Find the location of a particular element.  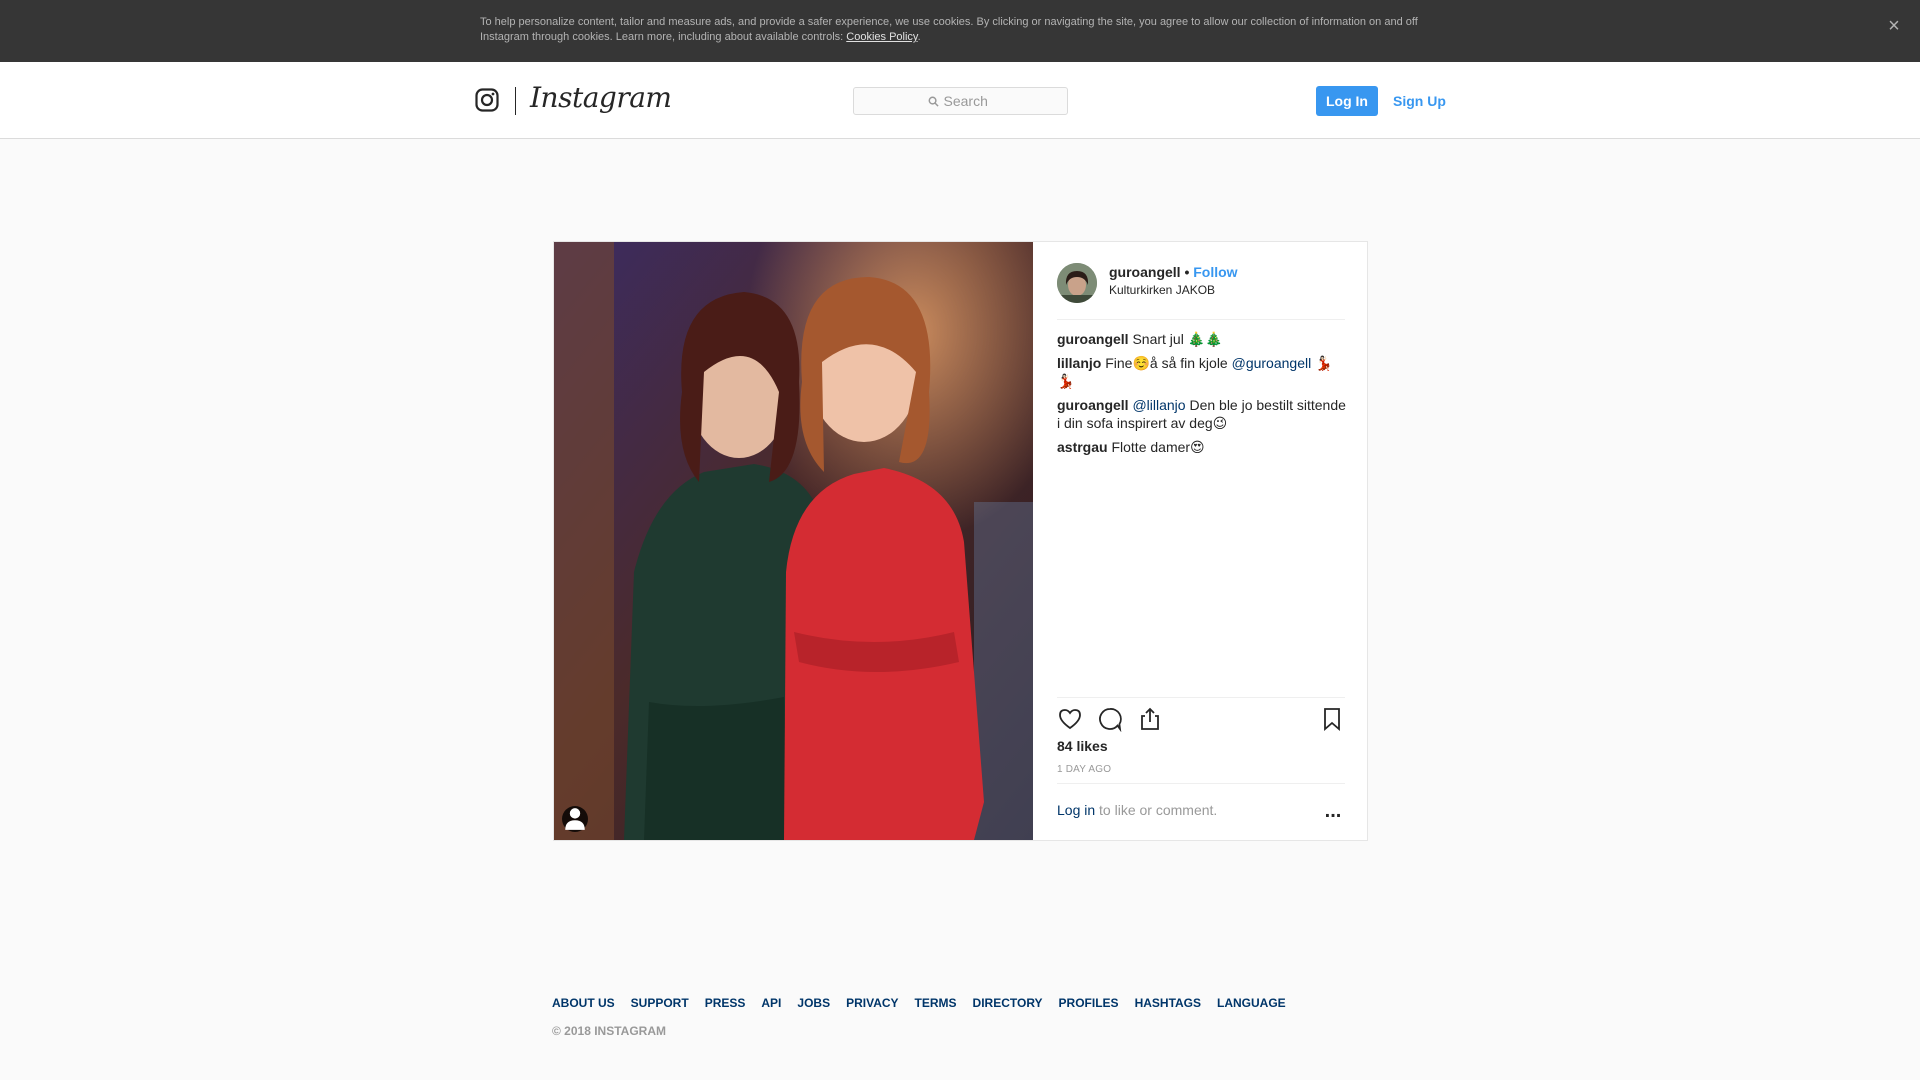

post-actions: 84 likes 1 day ago is located at coordinates (1201, 736).